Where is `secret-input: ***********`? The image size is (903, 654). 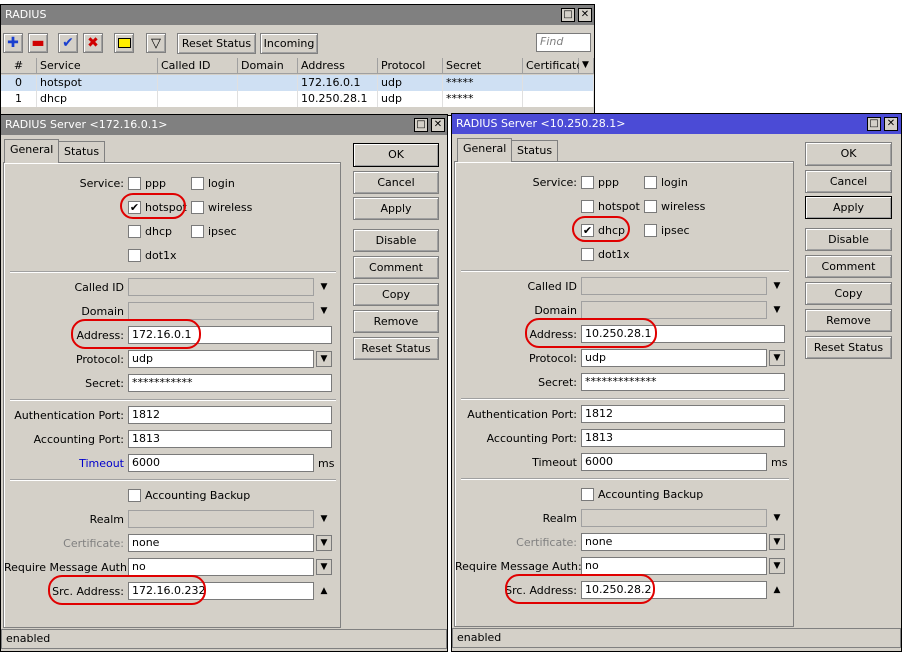 secret-input: *********** is located at coordinates (230, 383).